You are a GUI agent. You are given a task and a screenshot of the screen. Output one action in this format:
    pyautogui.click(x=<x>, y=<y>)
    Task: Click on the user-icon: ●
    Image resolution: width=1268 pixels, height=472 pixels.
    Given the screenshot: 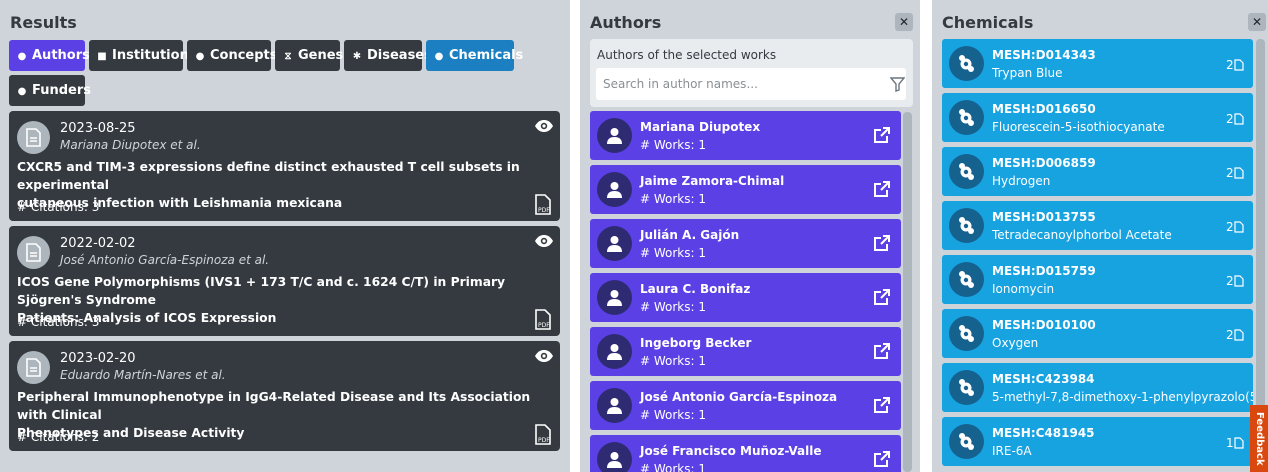 What is the action you would take?
    pyautogui.click(x=22, y=56)
    